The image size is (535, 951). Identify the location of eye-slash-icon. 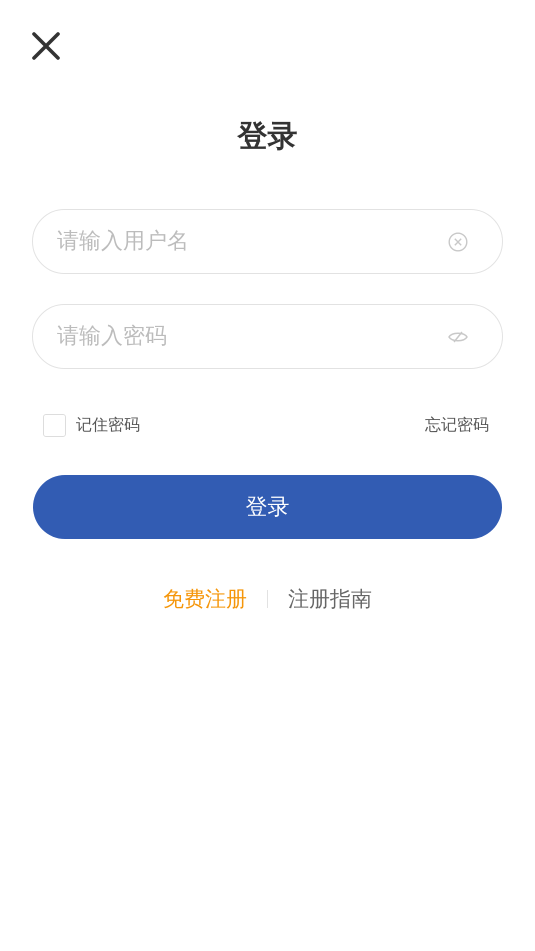
(458, 337).